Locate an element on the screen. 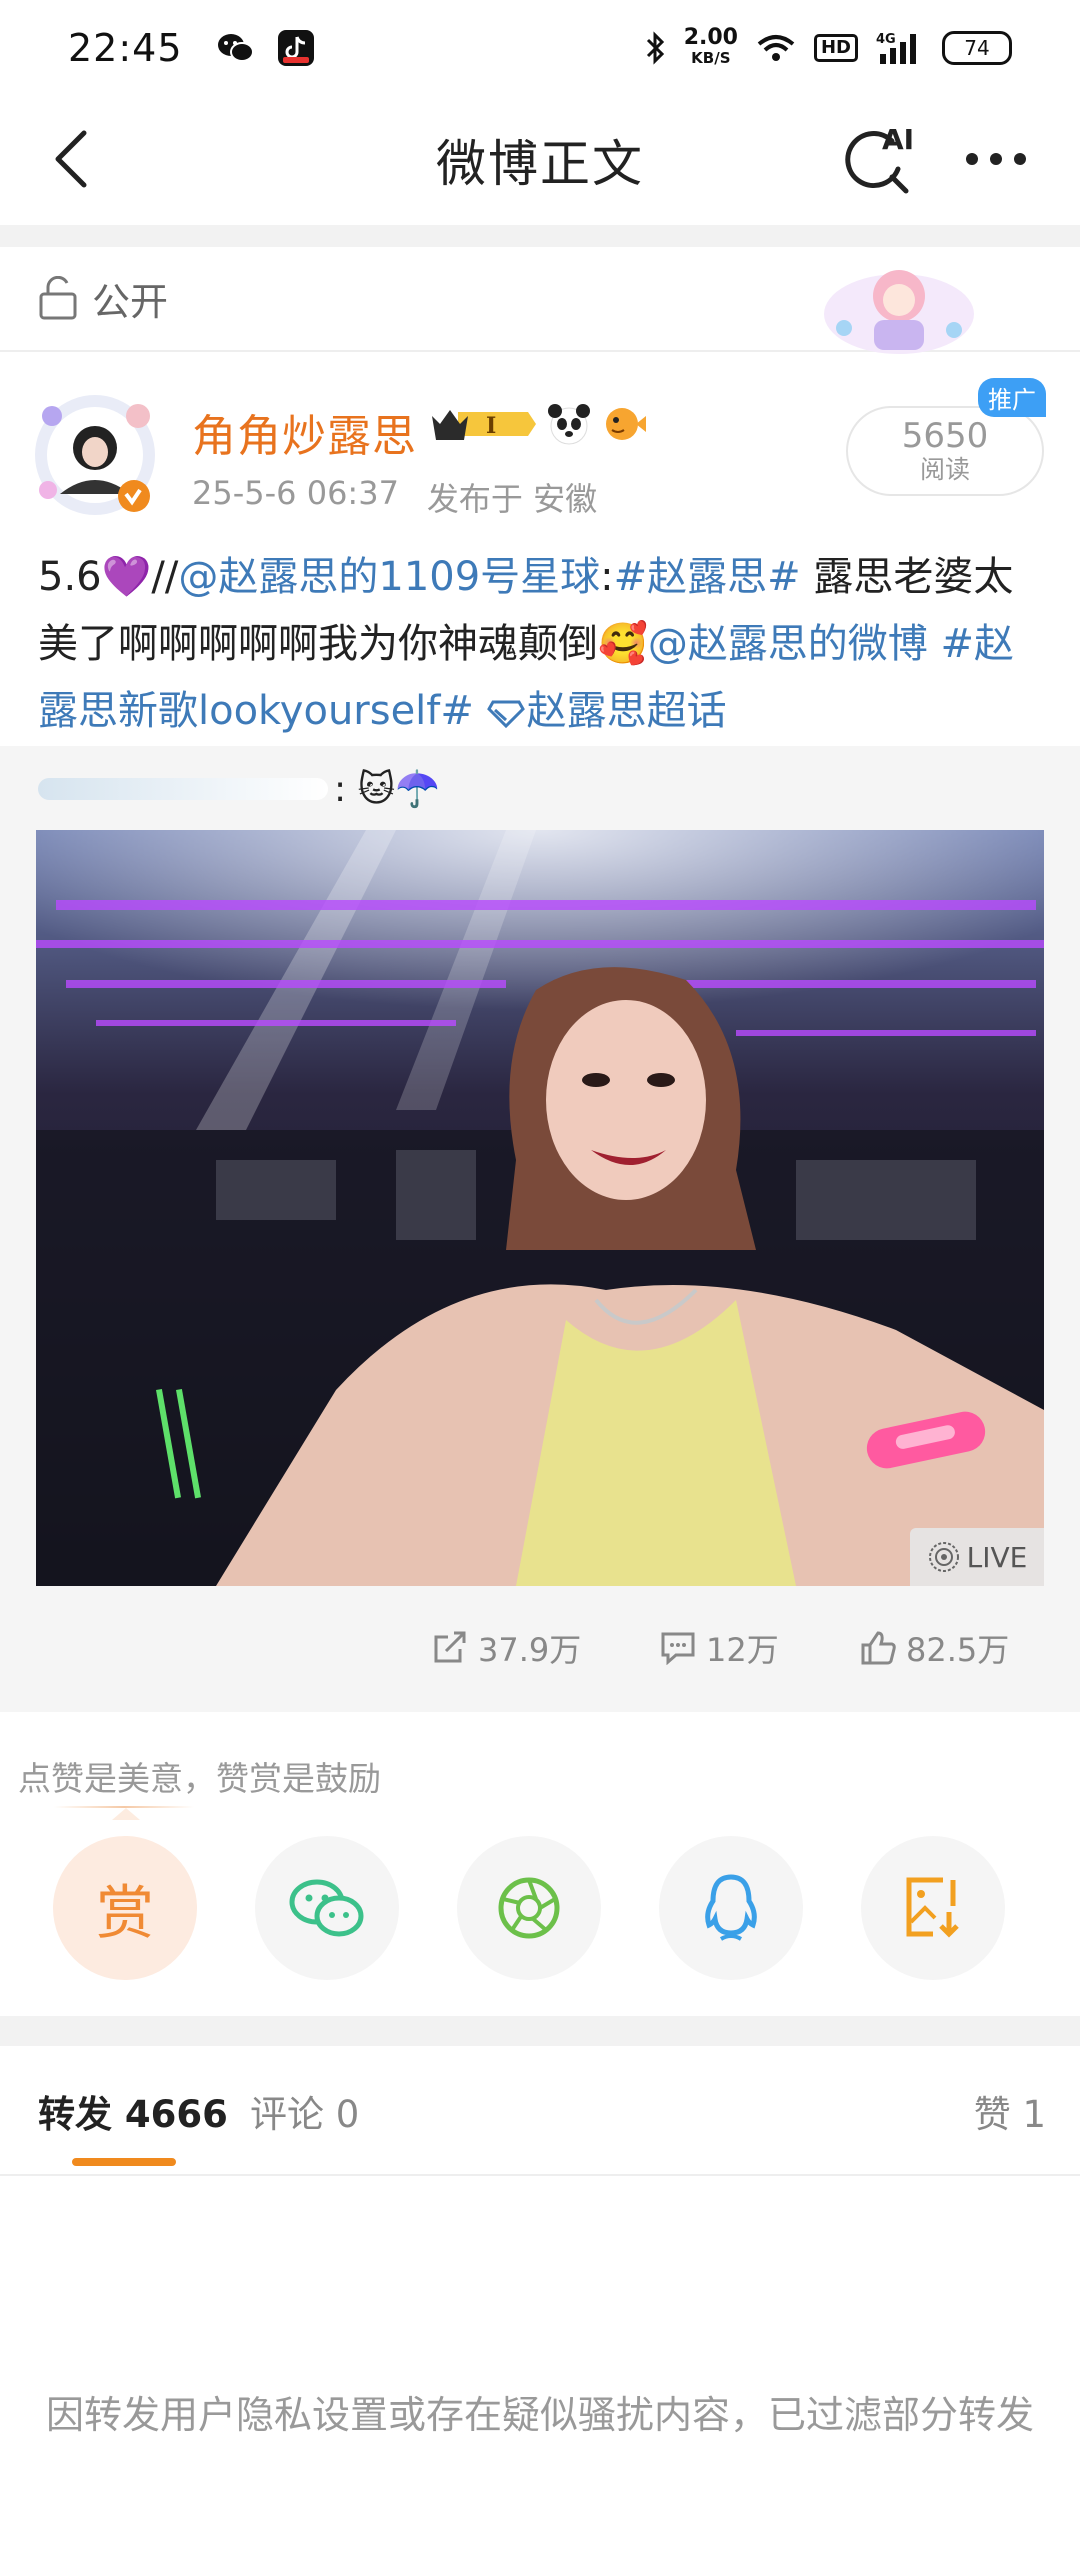 The image size is (1080, 2575). comment-action: 12万 is located at coordinates (719, 1648).